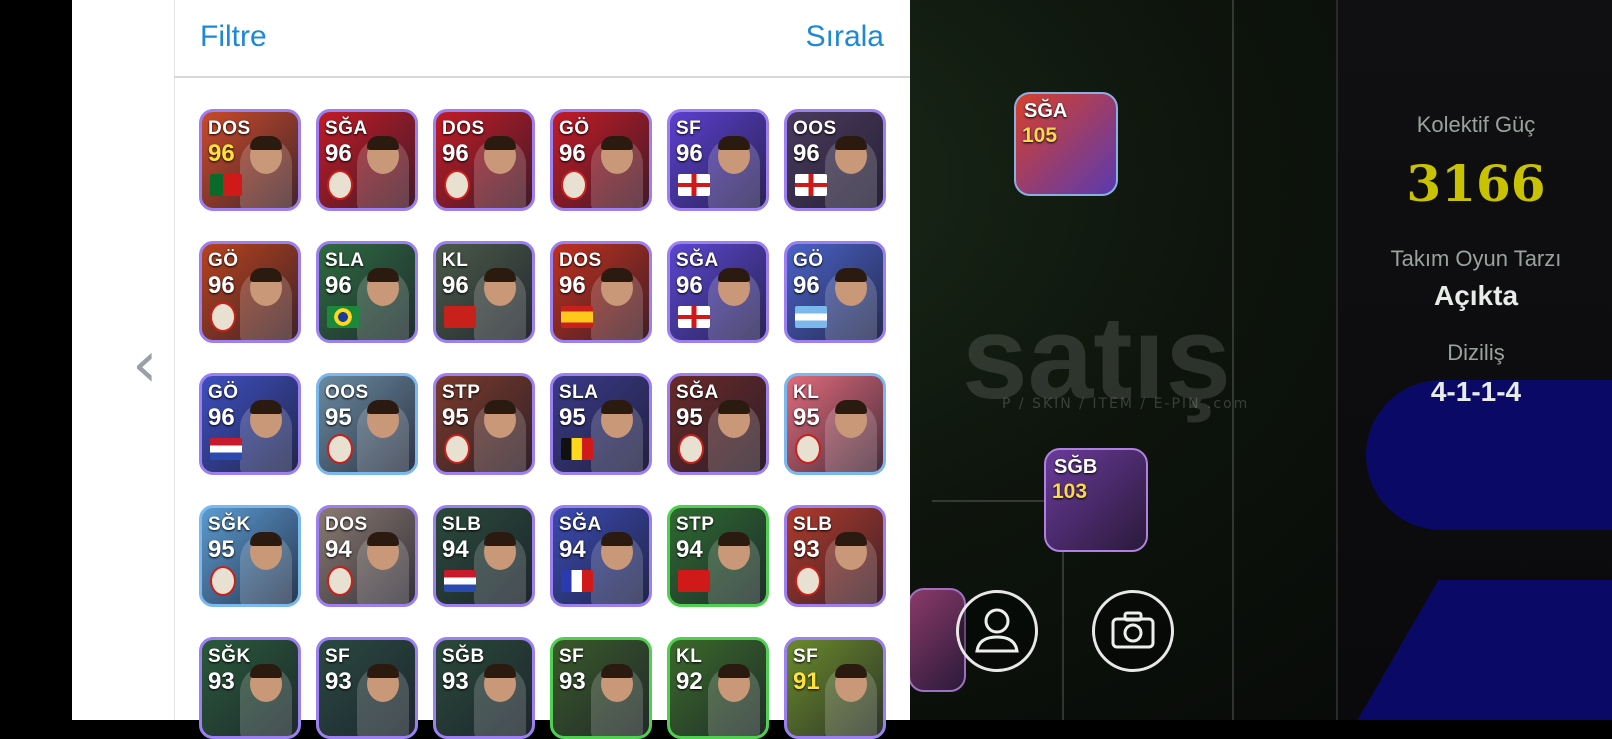 Image resolution: width=1612 pixels, height=739 pixels. I want to click on player-card: STP 94, so click(718, 556).